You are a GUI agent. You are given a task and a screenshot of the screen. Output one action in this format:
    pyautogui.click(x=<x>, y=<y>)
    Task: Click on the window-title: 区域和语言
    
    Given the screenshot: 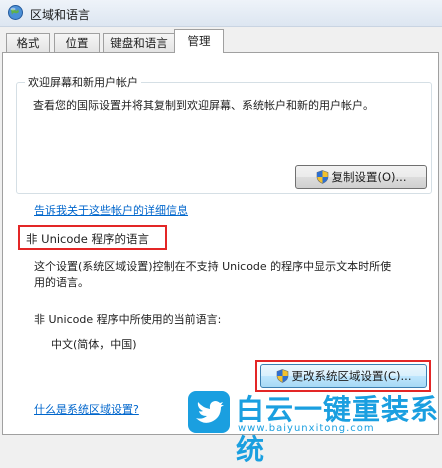 What is the action you would take?
    pyautogui.click(x=60, y=15)
    